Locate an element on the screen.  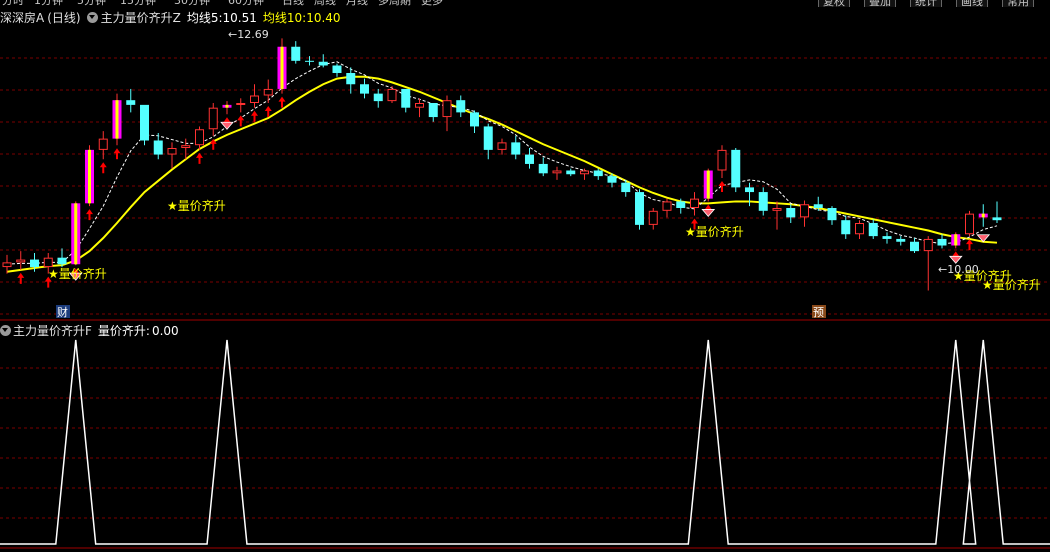
toolbar-tool-3: 画线 is located at coordinates (972, 3).